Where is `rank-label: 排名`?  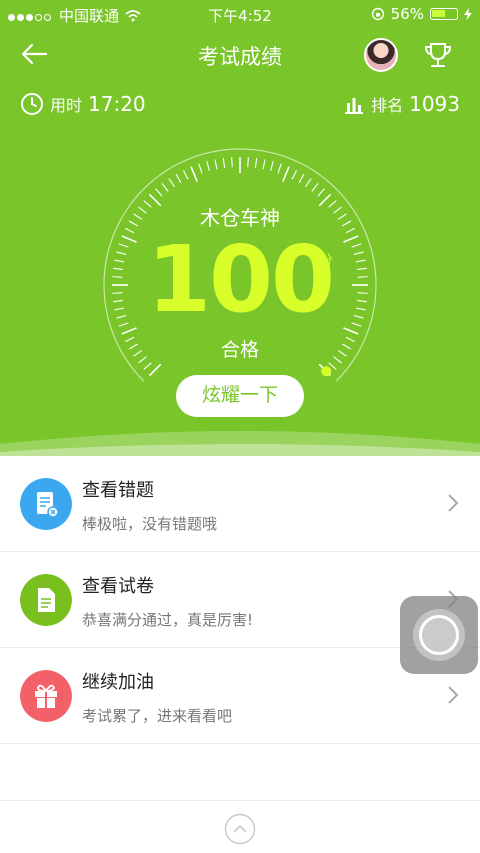 rank-label: 排名 is located at coordinates (387, 105).